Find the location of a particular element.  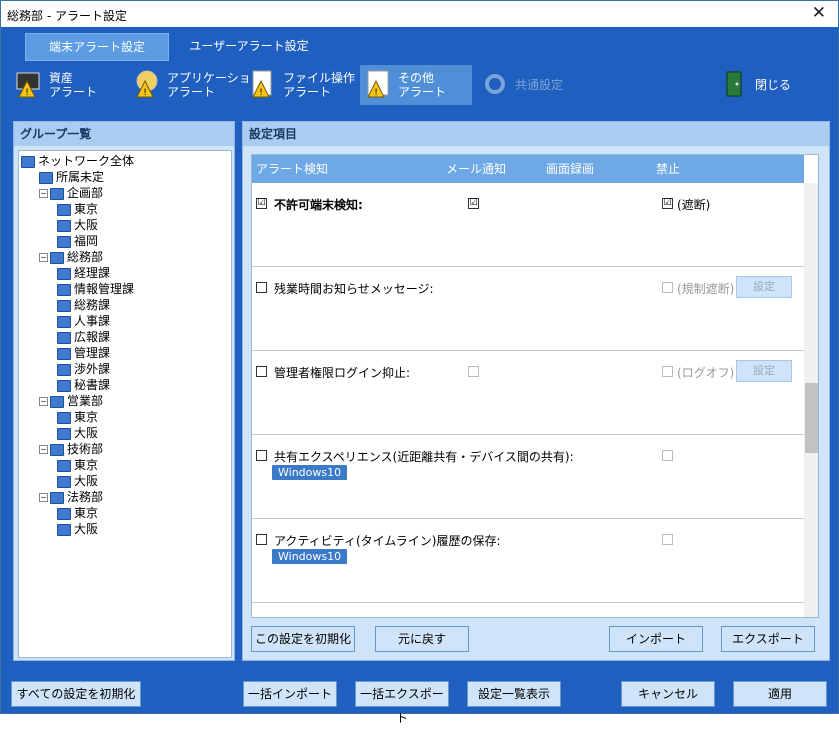

ban-label: (ログオフ) is located at coordinates (706, 373).